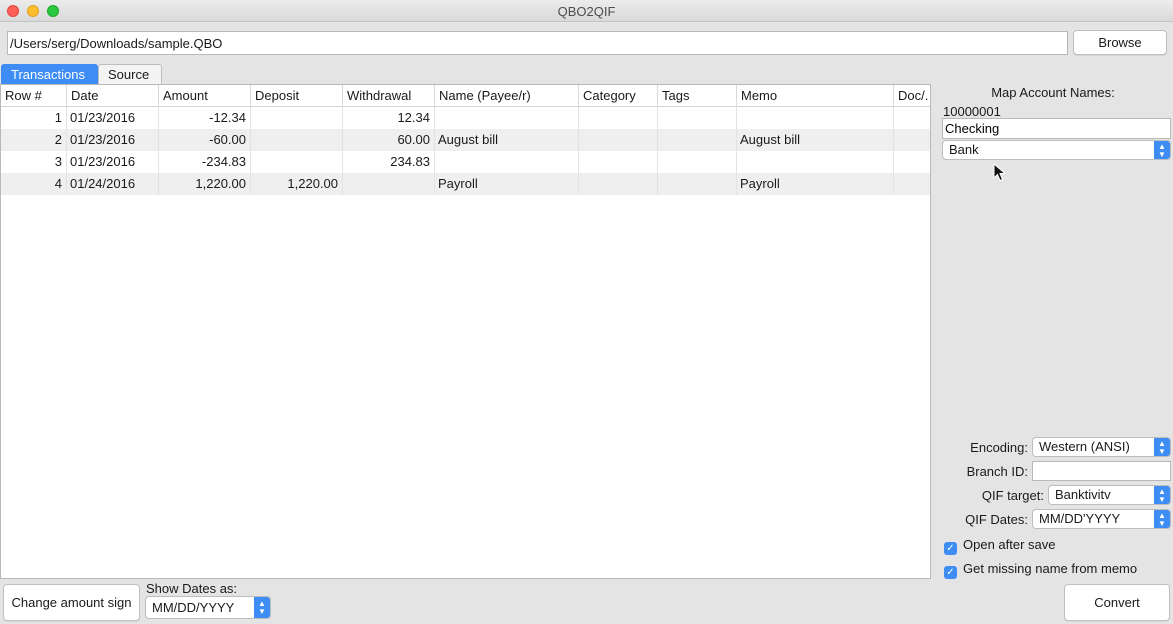 Image resolution: width=1173 pixels, height=624 pixels. What do you see at coordinates (1101, 471) in the screenshot?
I see `branch-id-input` at bounding box center [1101, 471].